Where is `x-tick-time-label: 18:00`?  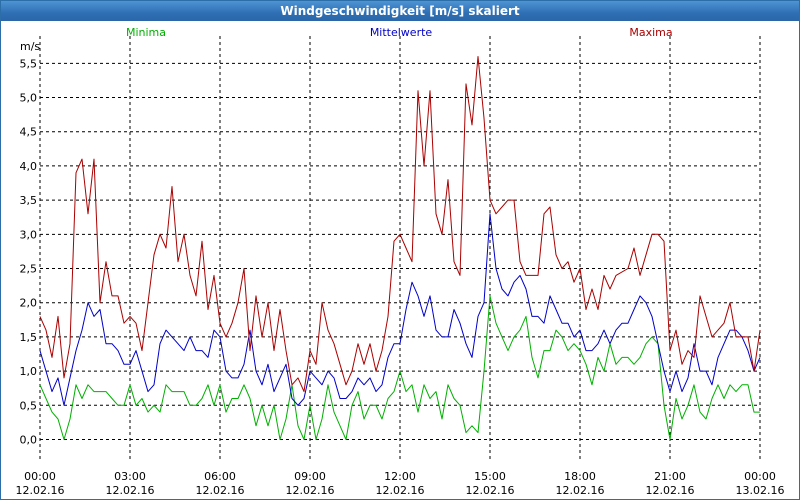
x-tick-time-label: 18:00 is located at coordinates (580, 476).